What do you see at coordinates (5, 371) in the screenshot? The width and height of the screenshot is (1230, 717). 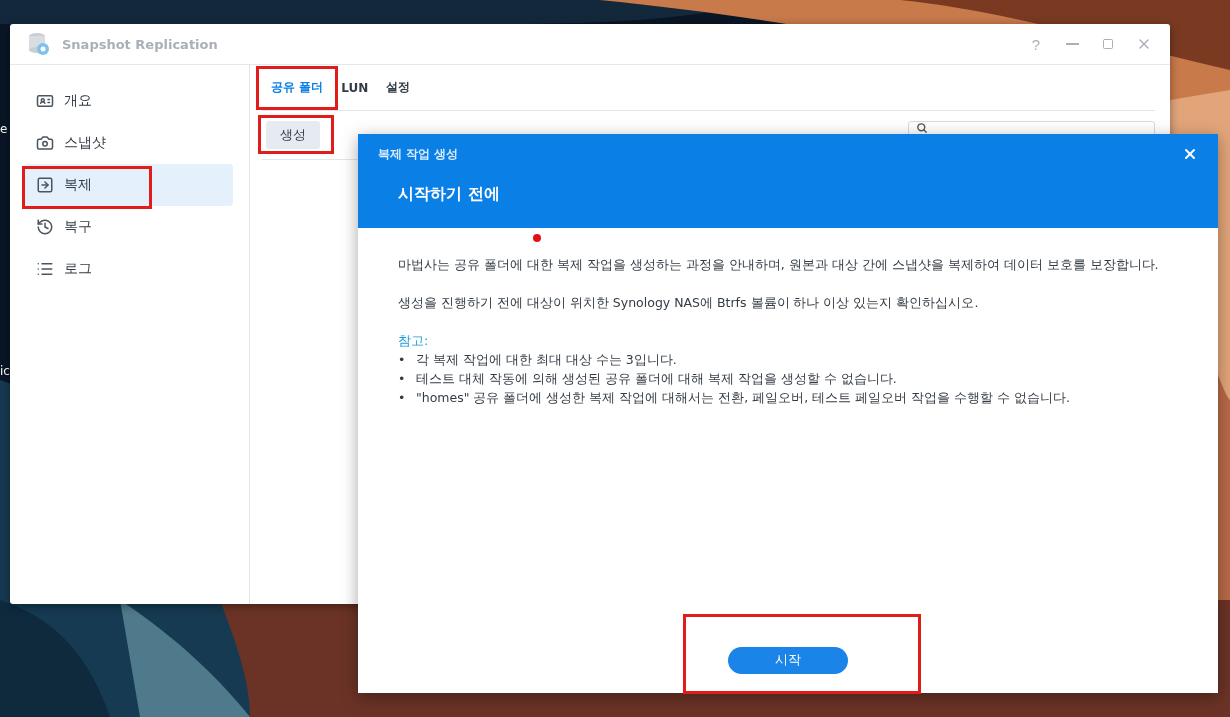 I see `desktop-icon-label: ic` at bounding box center [5, 371].